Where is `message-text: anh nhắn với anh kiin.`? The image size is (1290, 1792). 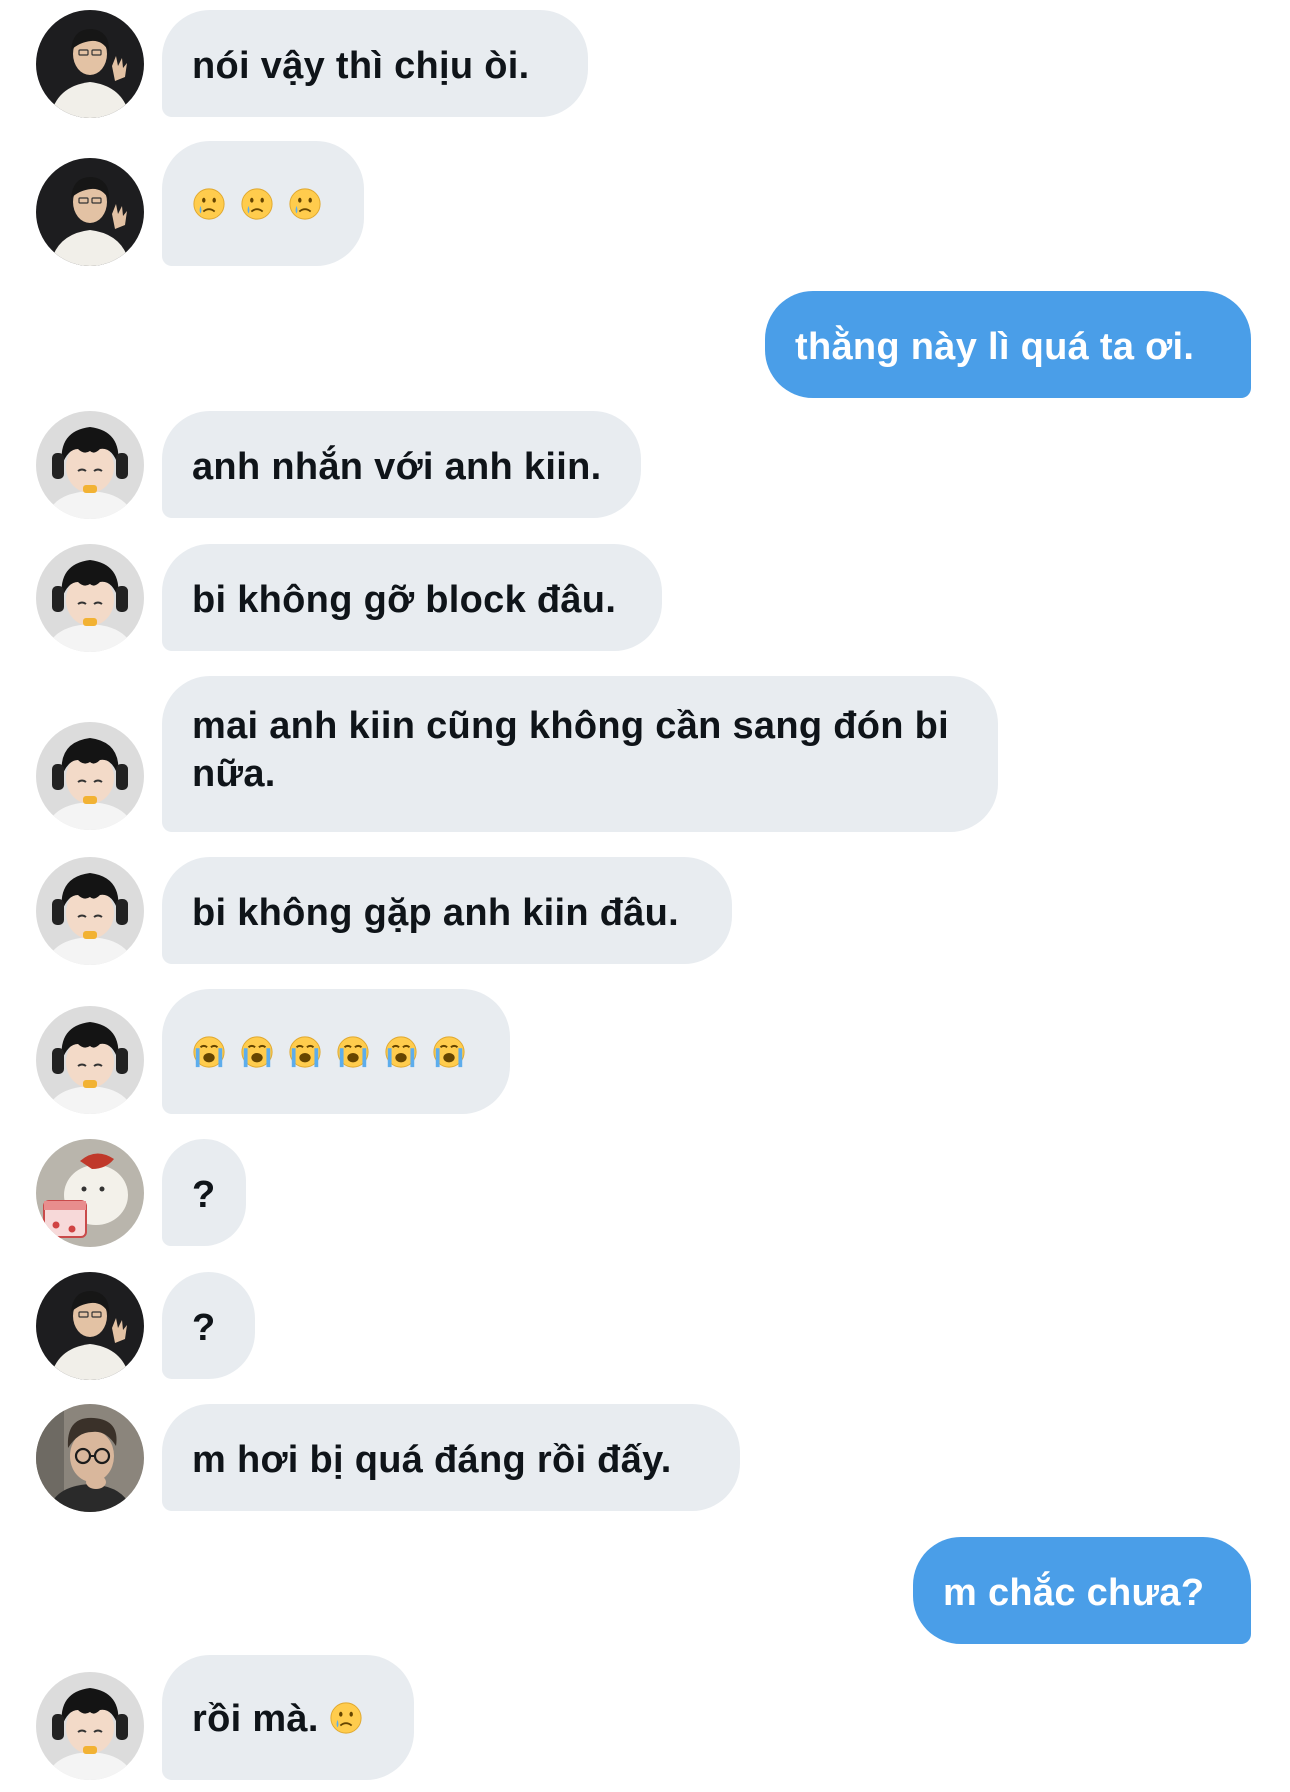
message-text: anh nhắn với anh kiin. is located at coordinates (397, 467).